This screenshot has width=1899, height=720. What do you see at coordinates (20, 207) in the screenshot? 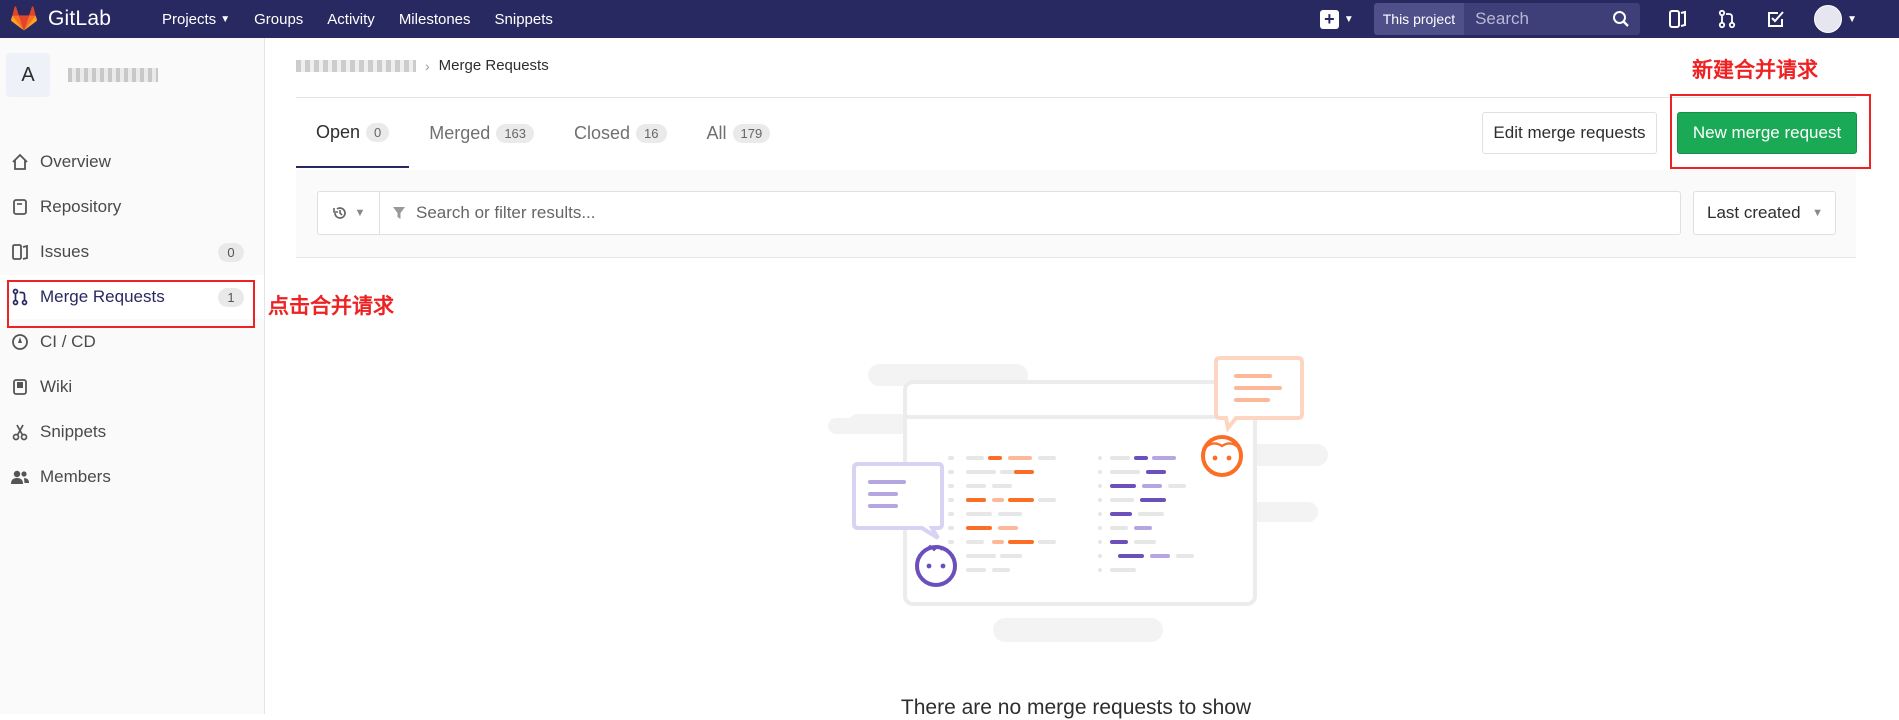
I see `repository-icon` at bounding box center [20, 207].